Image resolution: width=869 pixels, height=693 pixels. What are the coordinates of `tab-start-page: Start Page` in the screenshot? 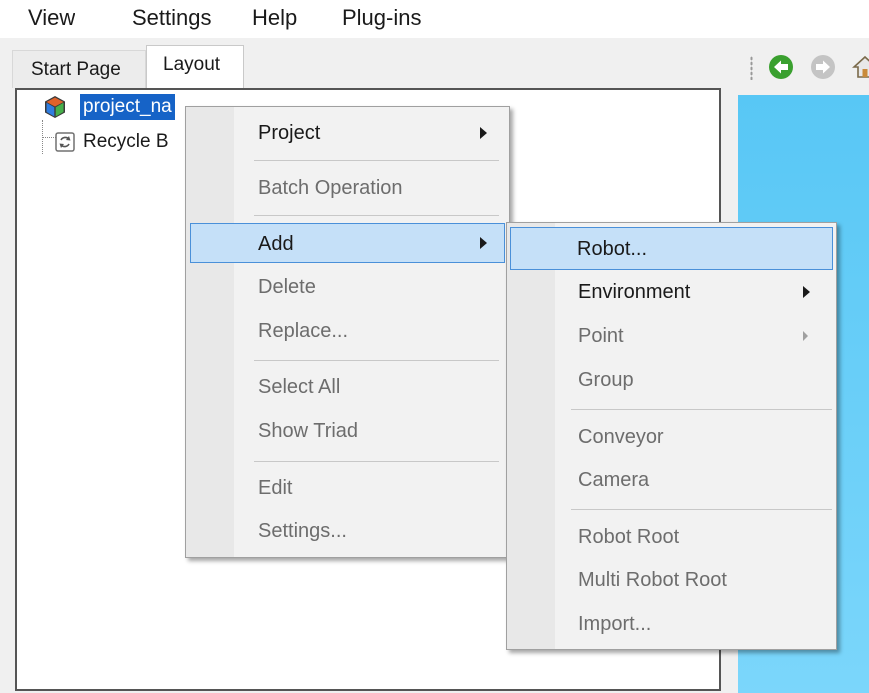 It's located at (79, 69).